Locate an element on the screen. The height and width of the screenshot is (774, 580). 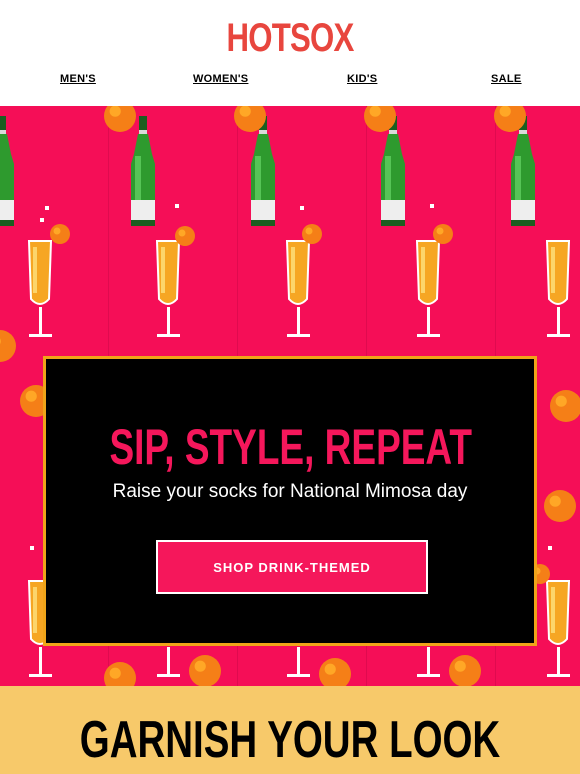
main-nav: MEN'S WOMEN'S KID'S SALE is located at coordinates (290, 80).